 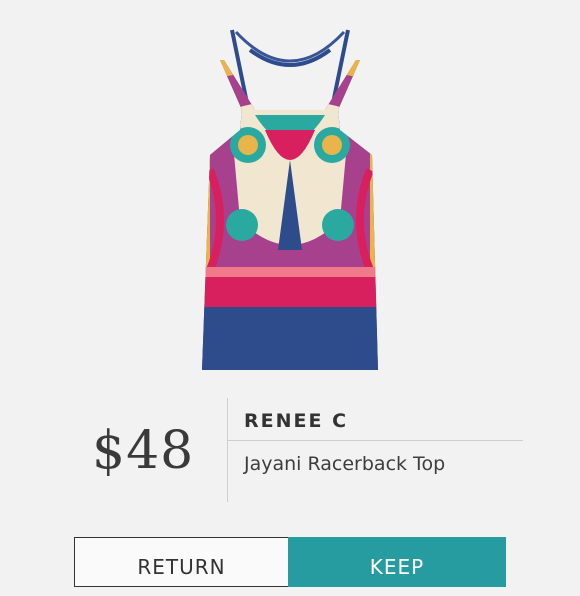 What do you see at coordinates (227, 450) in the screenshot?
I see `vertical-divider` at bounding box center [227, 450].